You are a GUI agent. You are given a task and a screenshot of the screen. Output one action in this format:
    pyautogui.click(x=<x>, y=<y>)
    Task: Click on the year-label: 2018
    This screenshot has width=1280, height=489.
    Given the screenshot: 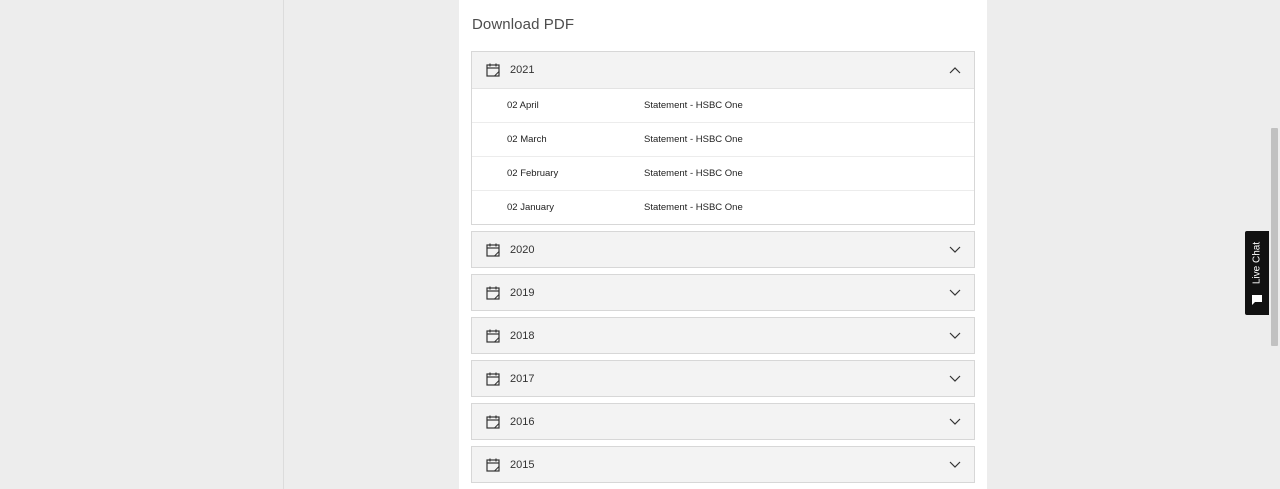 What is the action you would take?
    pyautogui.click(x=522, y=335)
    